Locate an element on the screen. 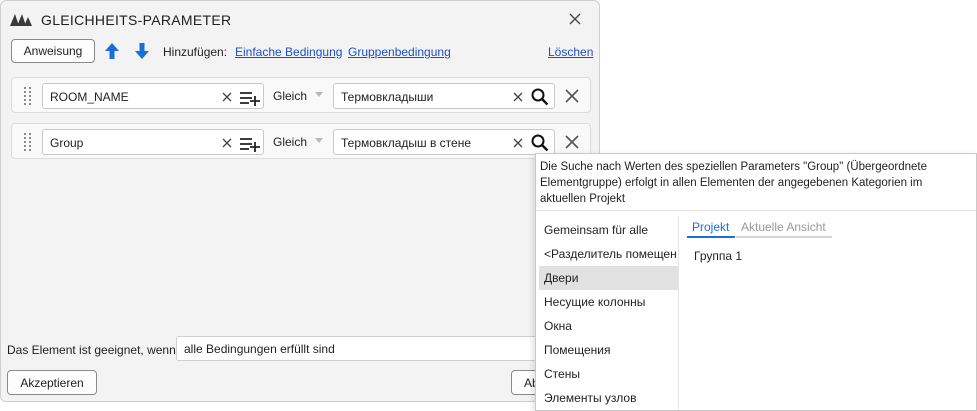 Image resolution: width=977 pixels, height=411 pixels. category-item: Gemeinsam für alle is located at coordinates (608, 230).